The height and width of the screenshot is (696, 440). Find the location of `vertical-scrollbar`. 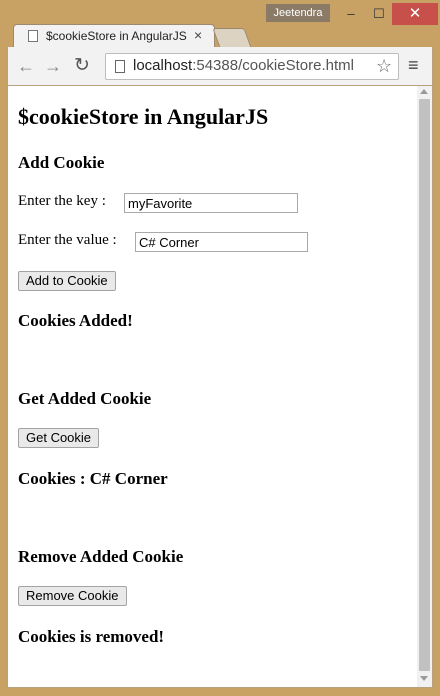

vertical-scrollbar is located at coordinates (424, 386).